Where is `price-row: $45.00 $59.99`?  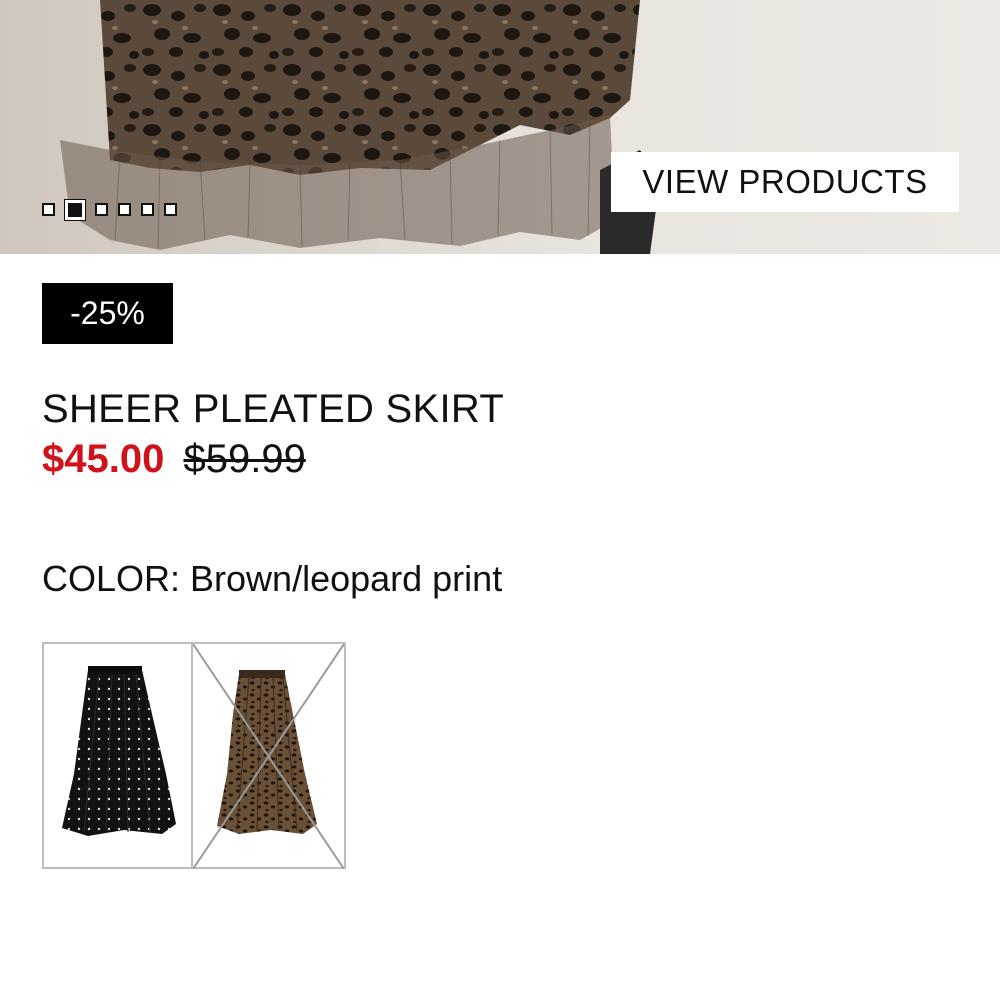
price-row: $45.00 $59.99 is located at coordinates (174, 459).